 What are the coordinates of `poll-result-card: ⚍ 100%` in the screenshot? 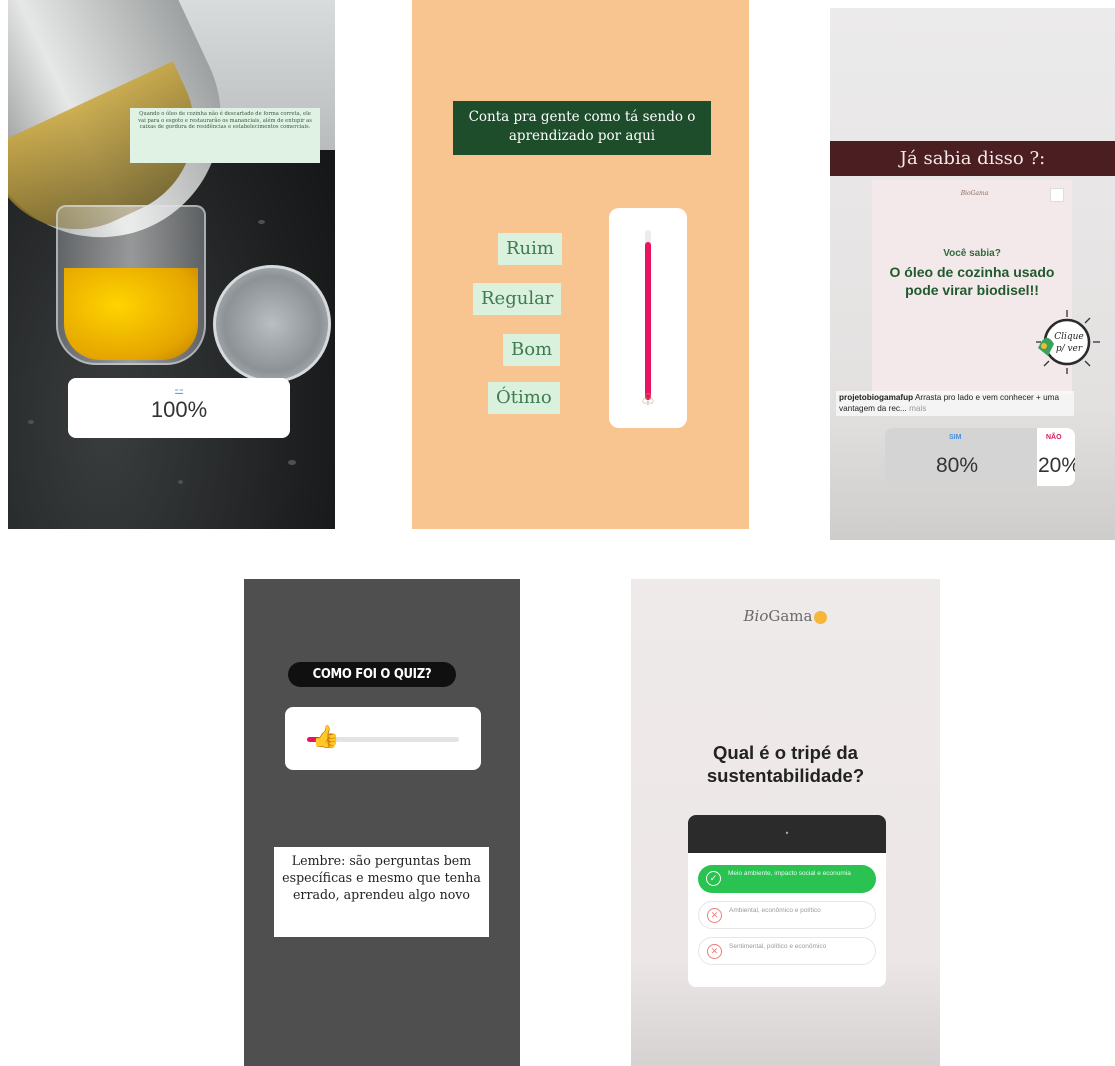 It's located at (179, 408).